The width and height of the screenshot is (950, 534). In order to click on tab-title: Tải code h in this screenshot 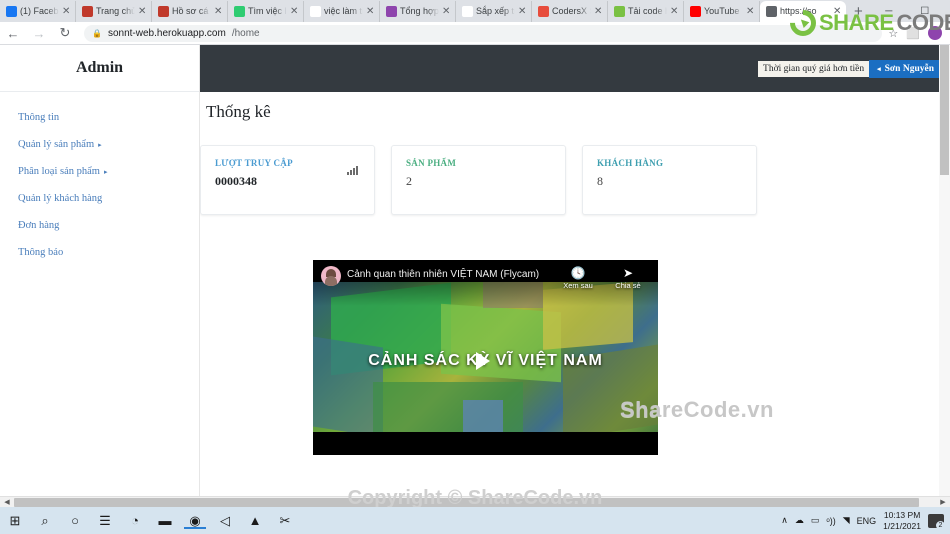, I will do `click(647, 11)`.